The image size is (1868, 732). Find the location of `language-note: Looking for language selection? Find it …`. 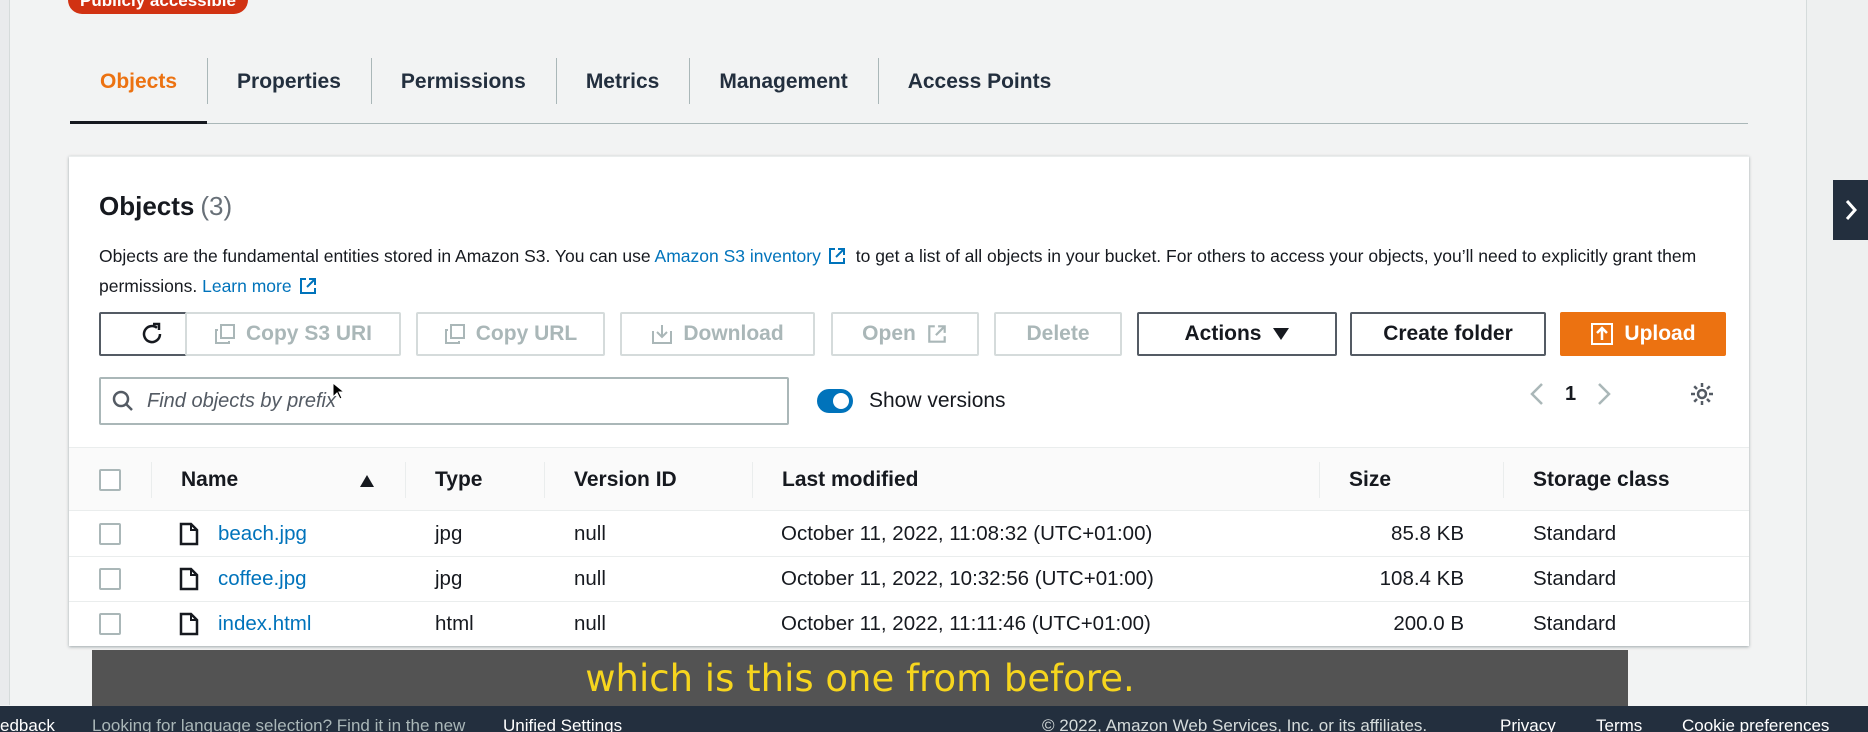

language-note: Looking for language selection? Find it … is located at coordinates (279, 724).